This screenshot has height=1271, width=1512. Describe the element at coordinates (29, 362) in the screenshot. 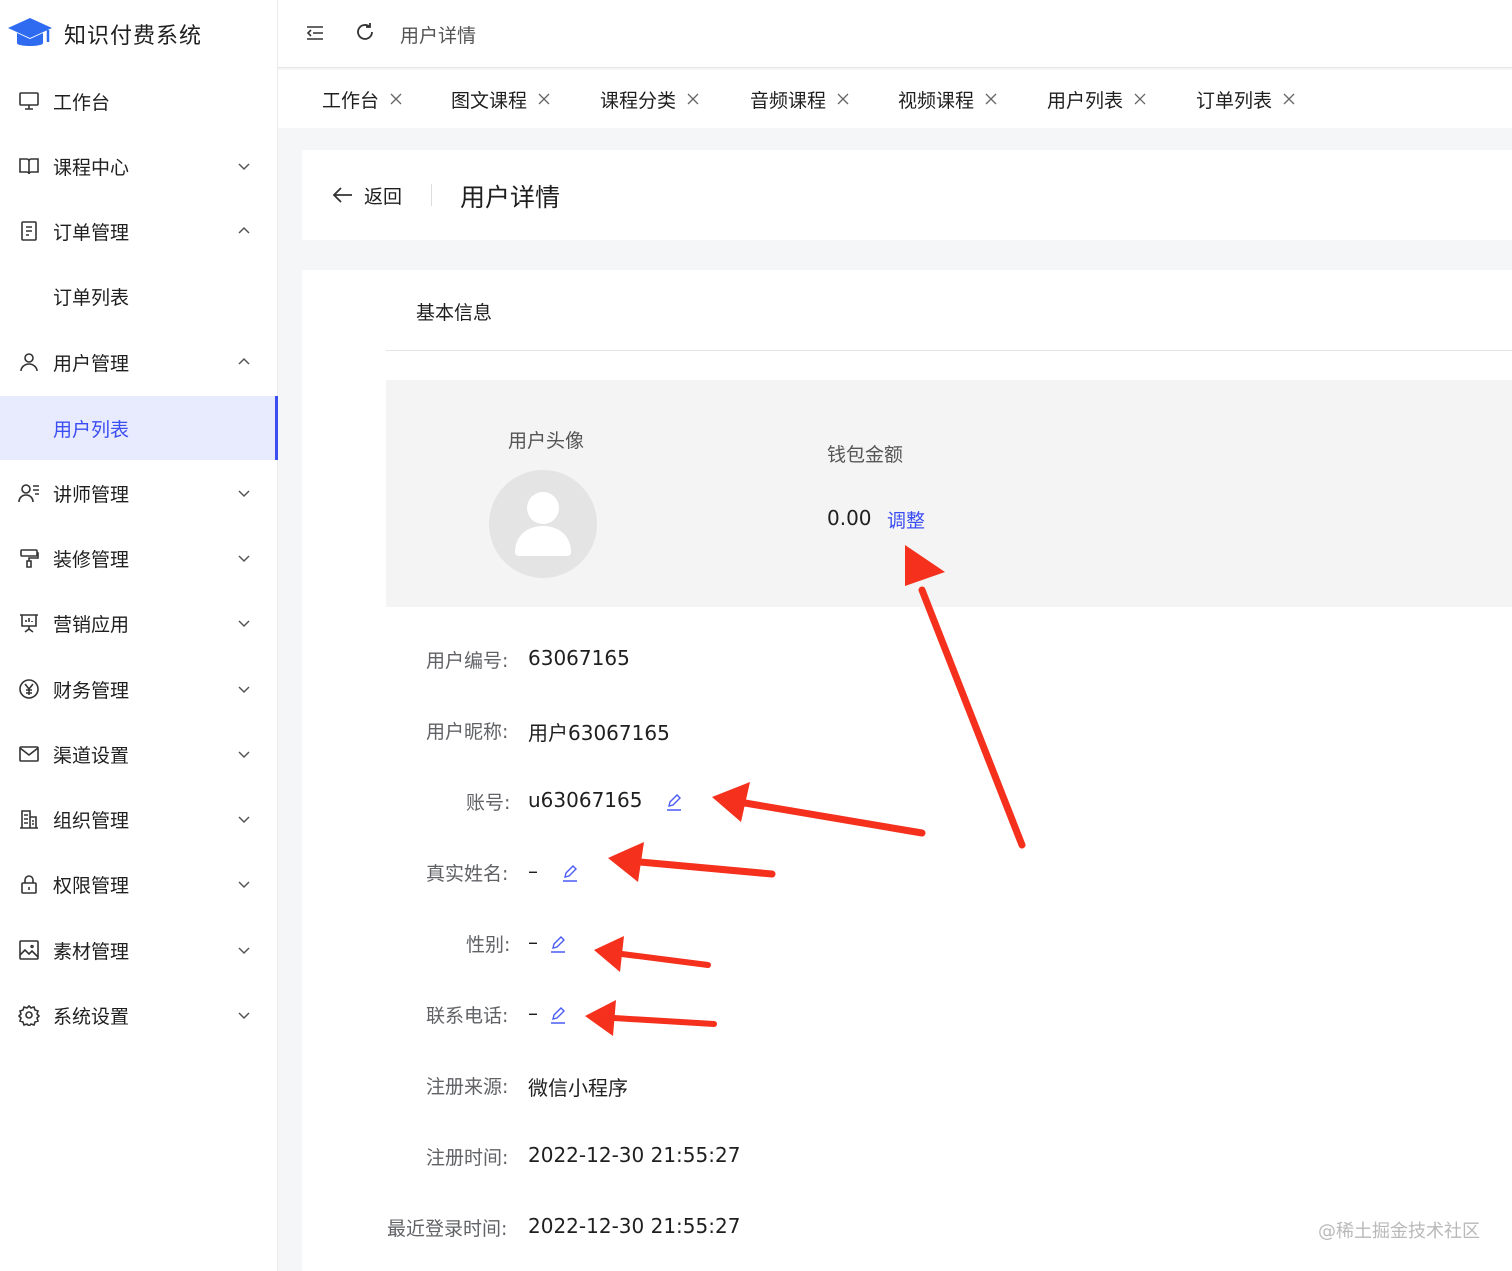

I see `user-icon` at that location.